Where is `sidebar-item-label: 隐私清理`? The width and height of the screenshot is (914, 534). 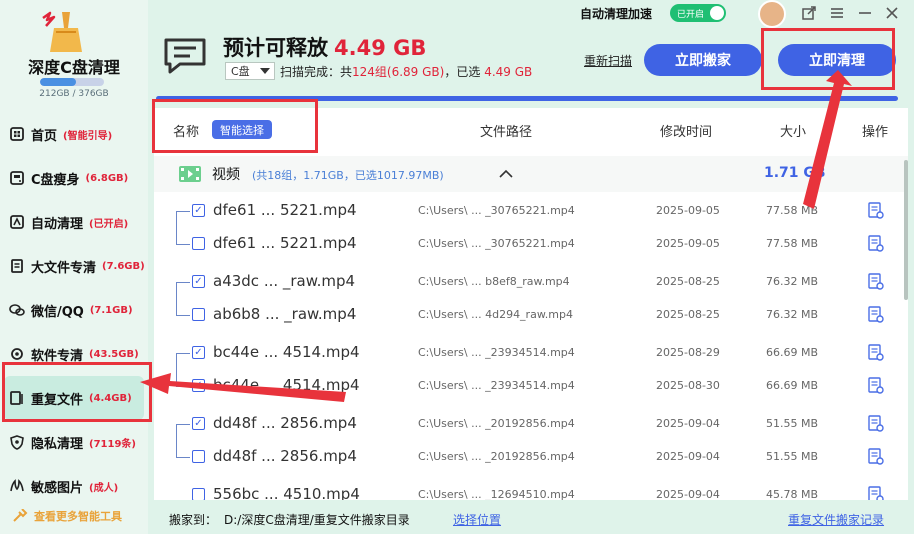
sidebar-item-label: 隐私清理 is located at coordinates (57, 444).